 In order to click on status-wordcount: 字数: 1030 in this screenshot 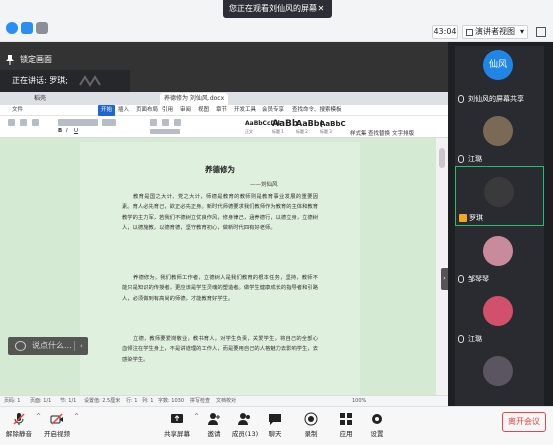, I will do `click(171, 401)`.